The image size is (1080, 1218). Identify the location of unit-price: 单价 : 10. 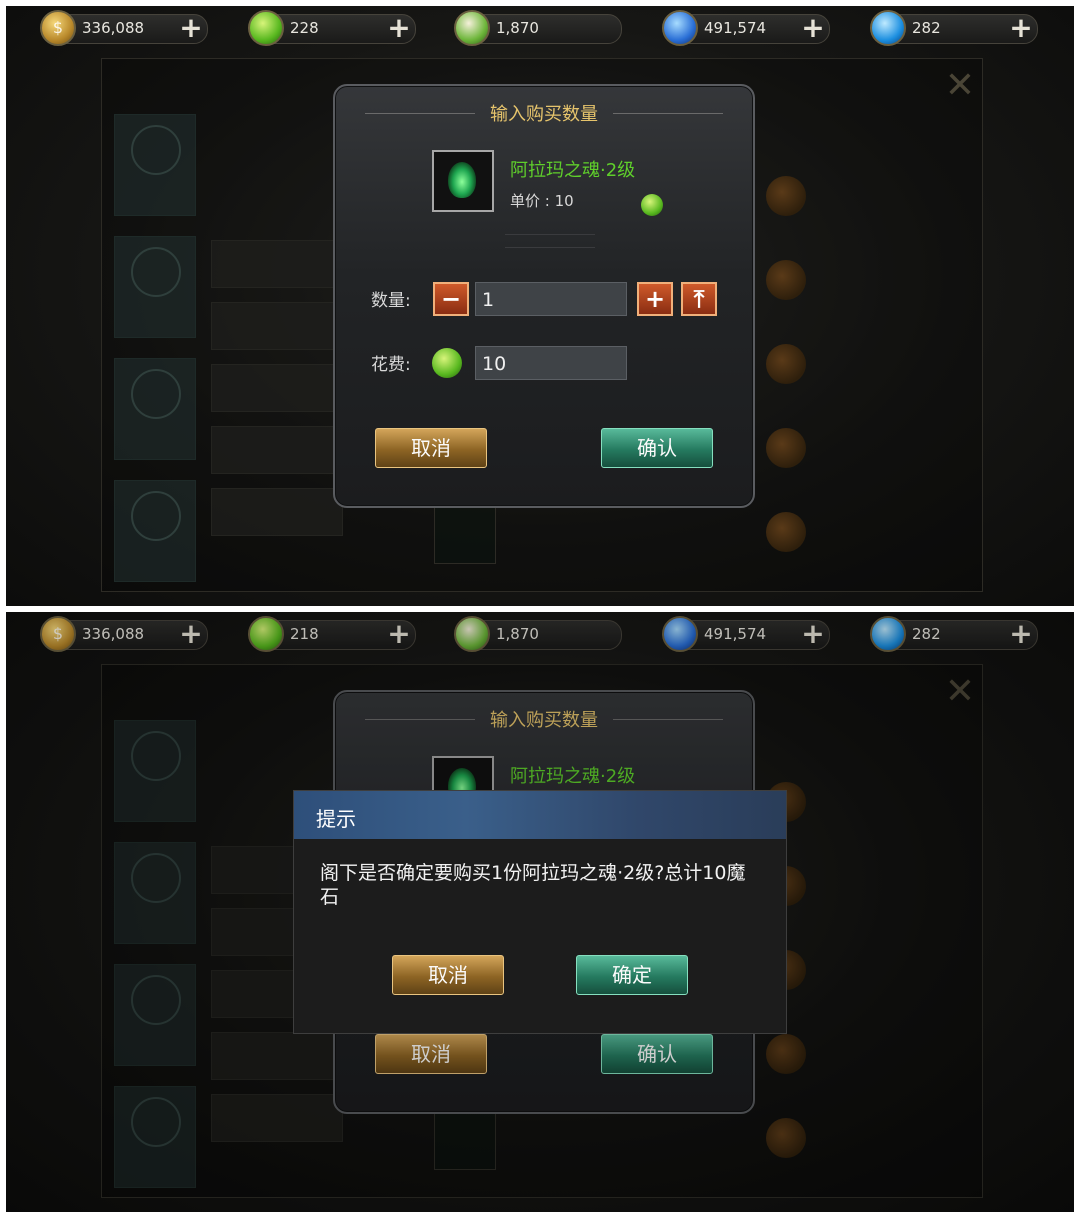
(542, 201).